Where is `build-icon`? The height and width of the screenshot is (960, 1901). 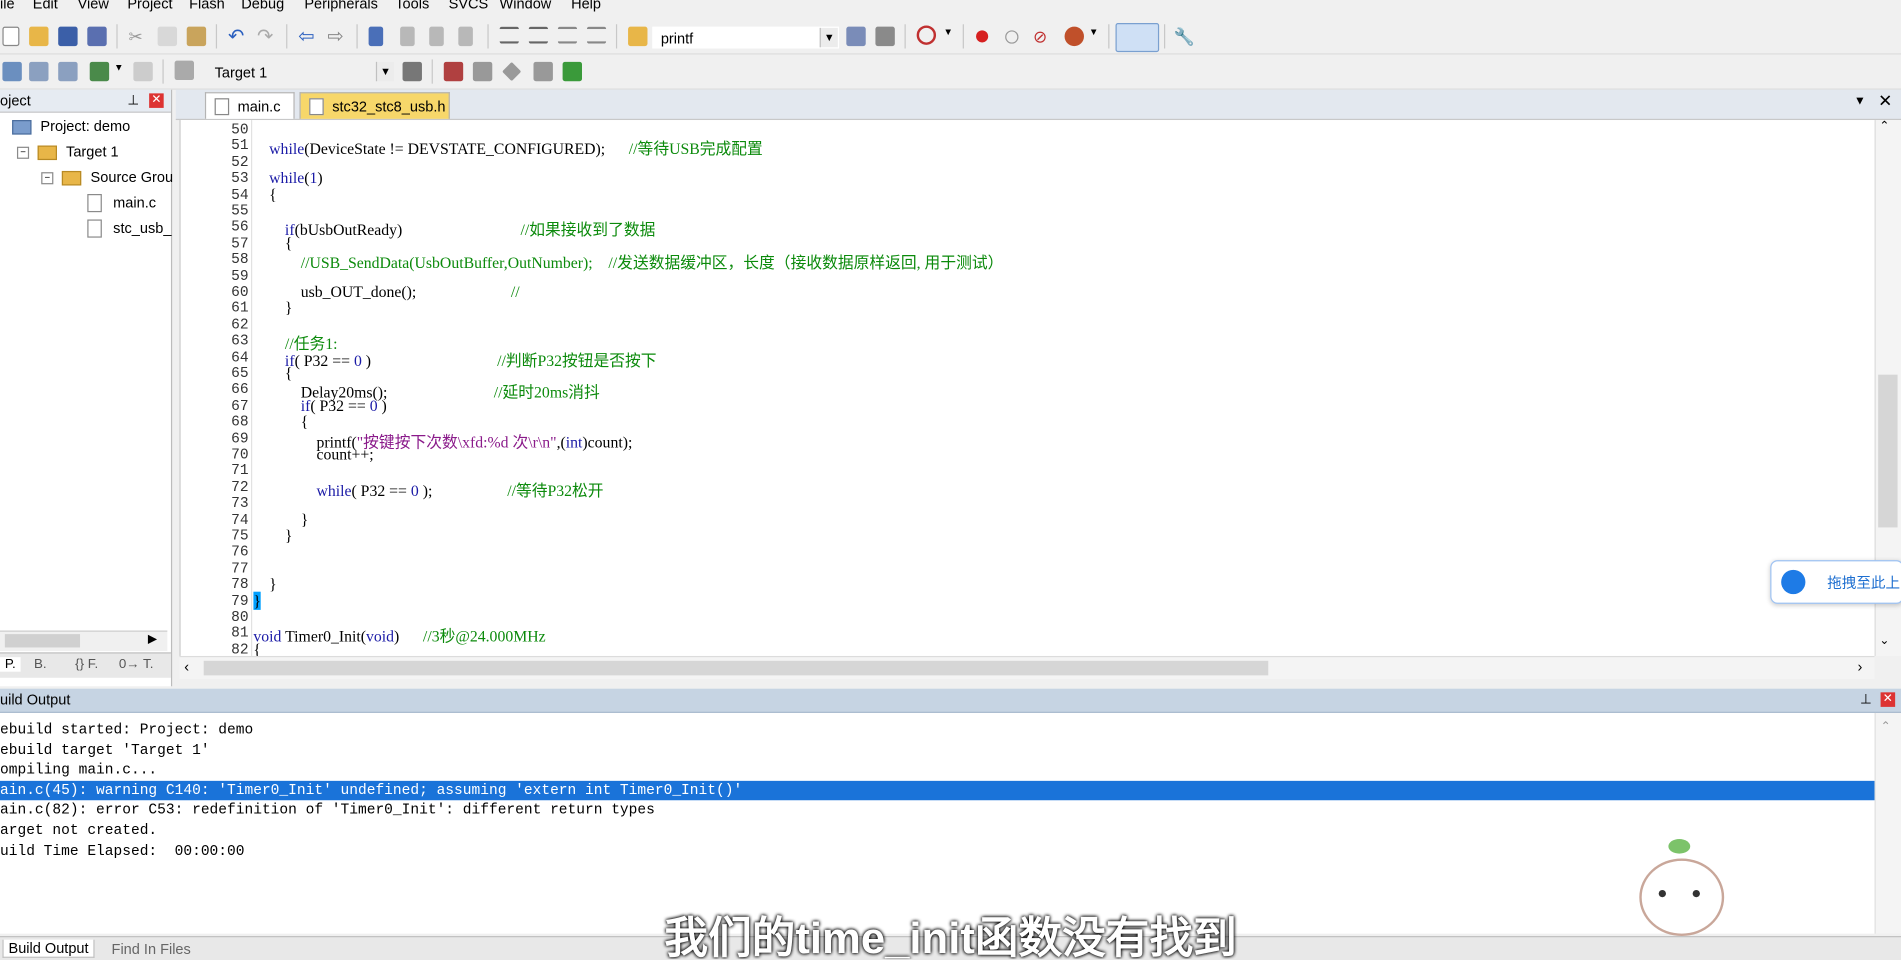
build-icon is located at coordinates (39, 71).